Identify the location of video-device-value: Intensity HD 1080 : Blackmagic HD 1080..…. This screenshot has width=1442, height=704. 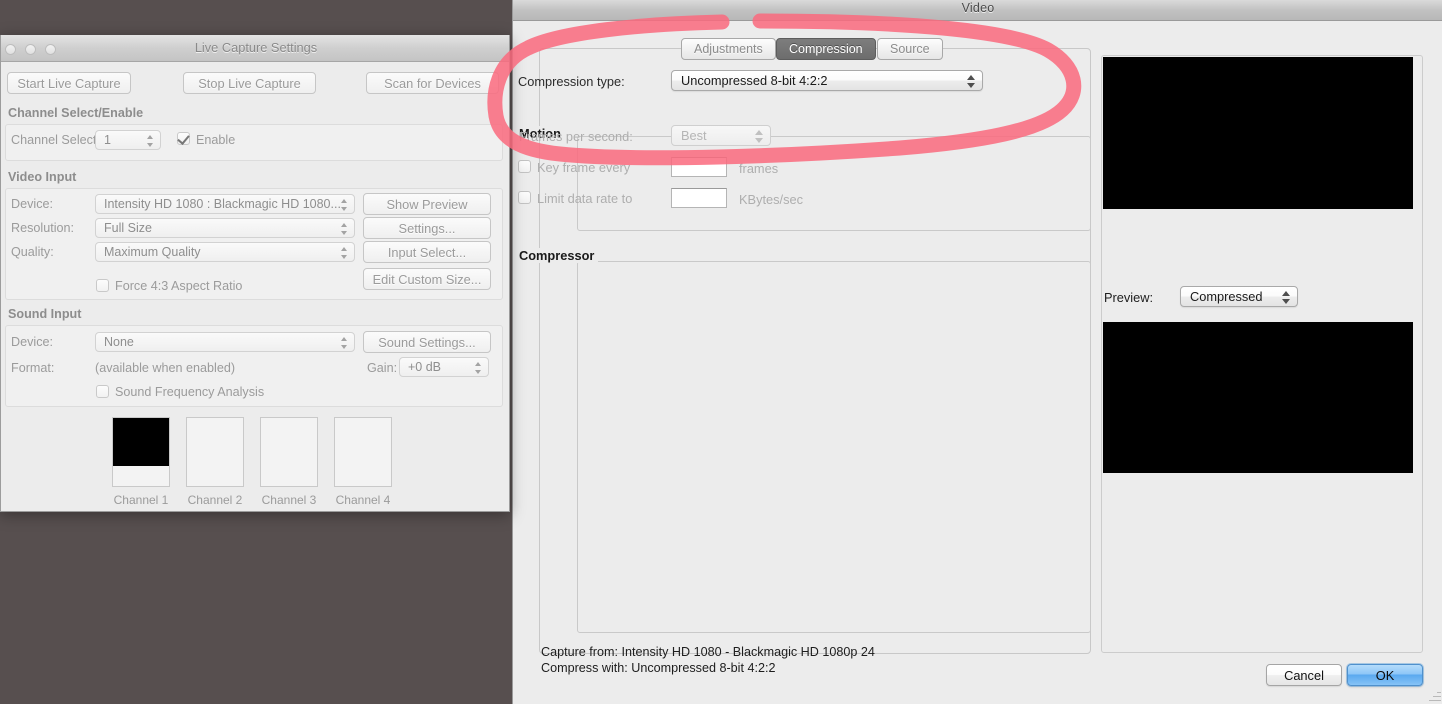
(222, 204).